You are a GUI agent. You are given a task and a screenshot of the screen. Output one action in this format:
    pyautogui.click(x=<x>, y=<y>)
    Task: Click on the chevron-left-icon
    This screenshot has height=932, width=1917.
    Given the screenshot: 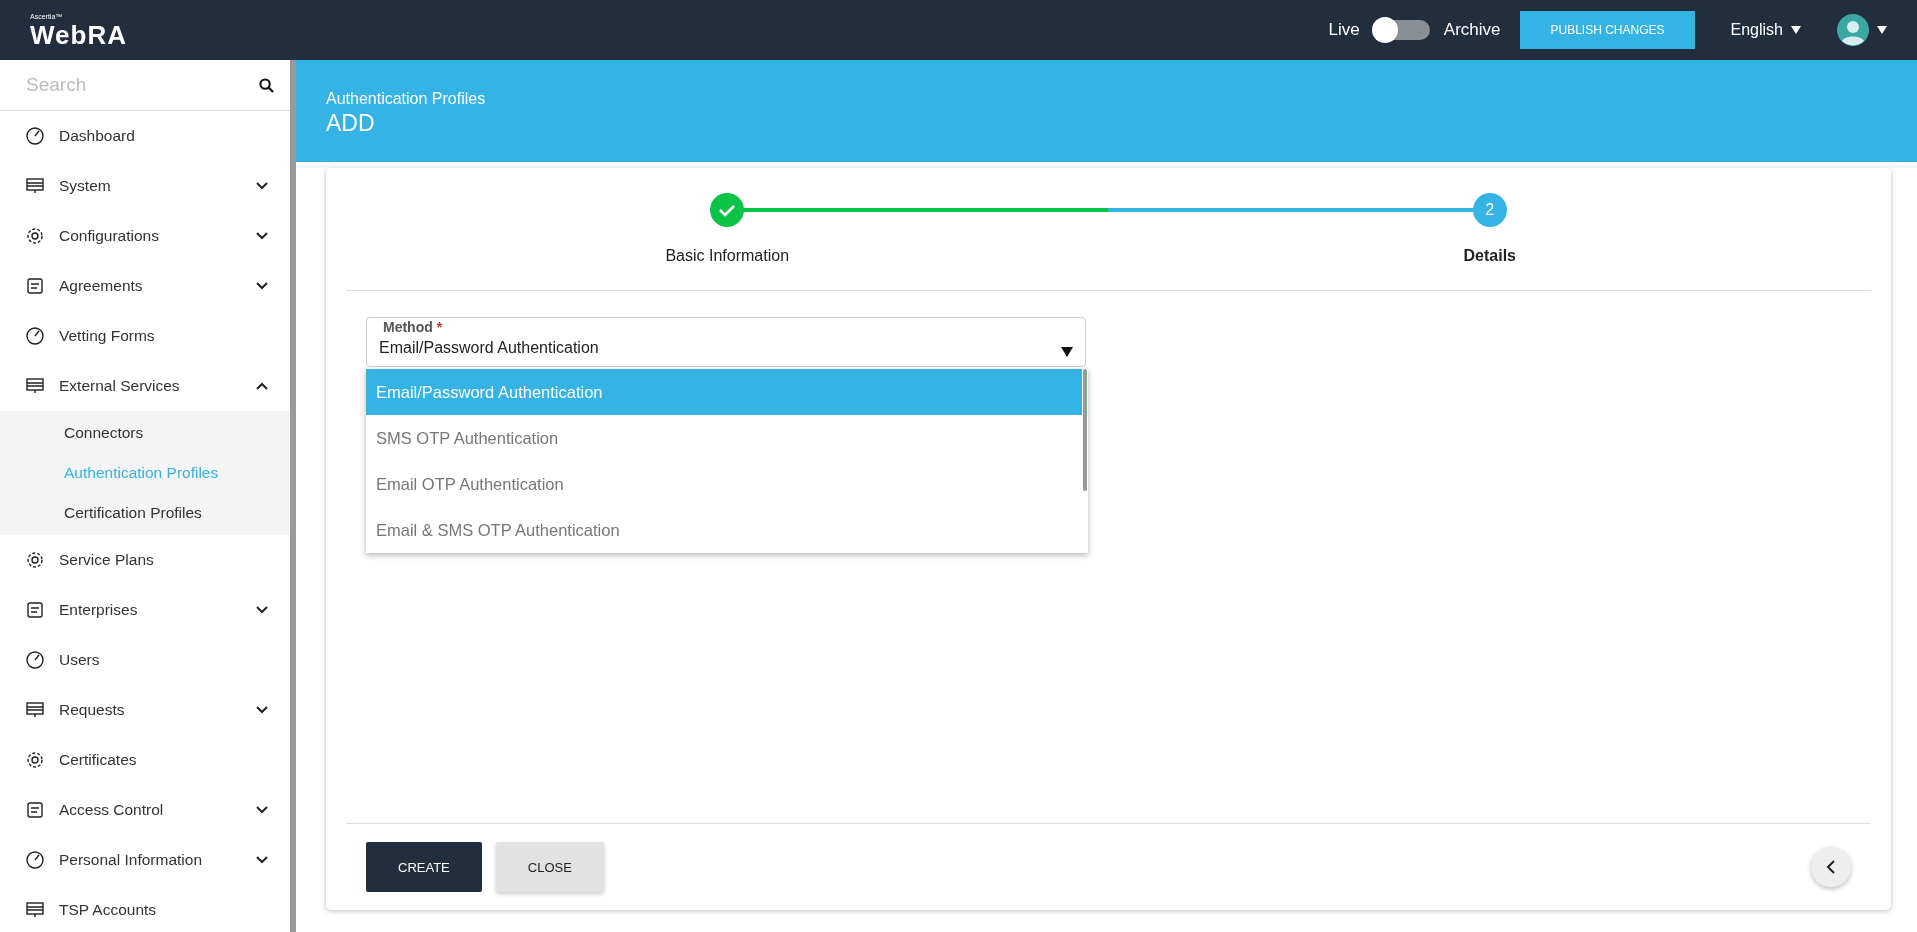 What is the action you would take?
    pyautogui.click(x=1831, y=867)
    